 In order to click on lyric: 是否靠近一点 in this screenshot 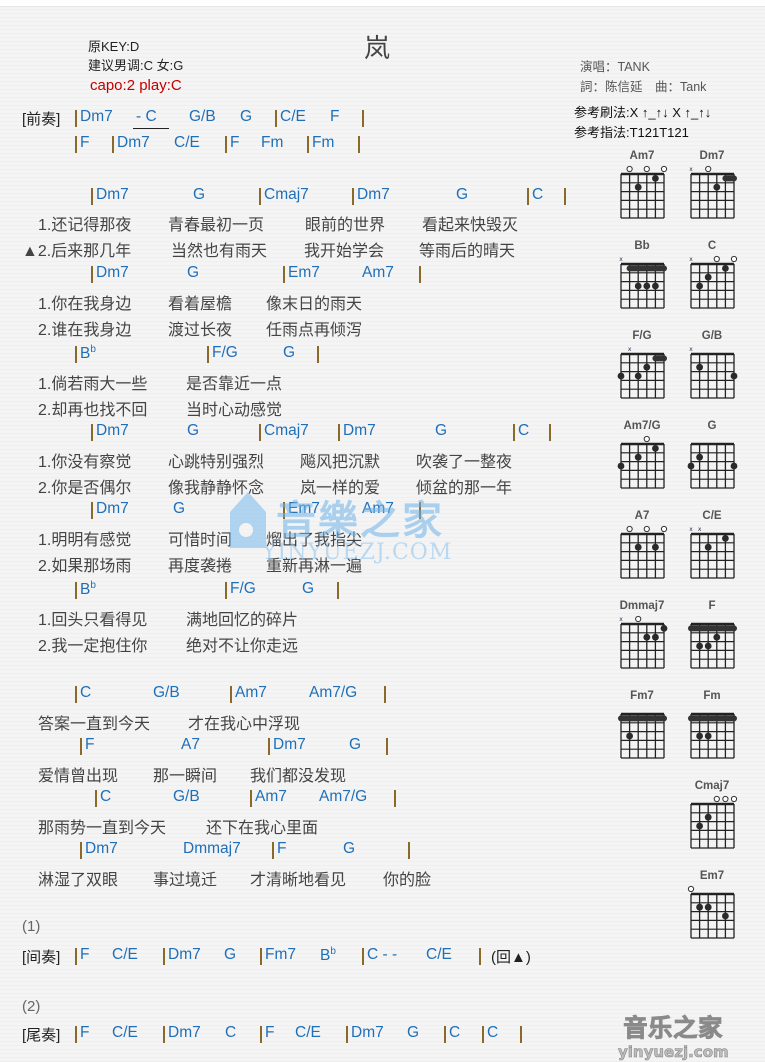, I will do `click(234, 384)`.